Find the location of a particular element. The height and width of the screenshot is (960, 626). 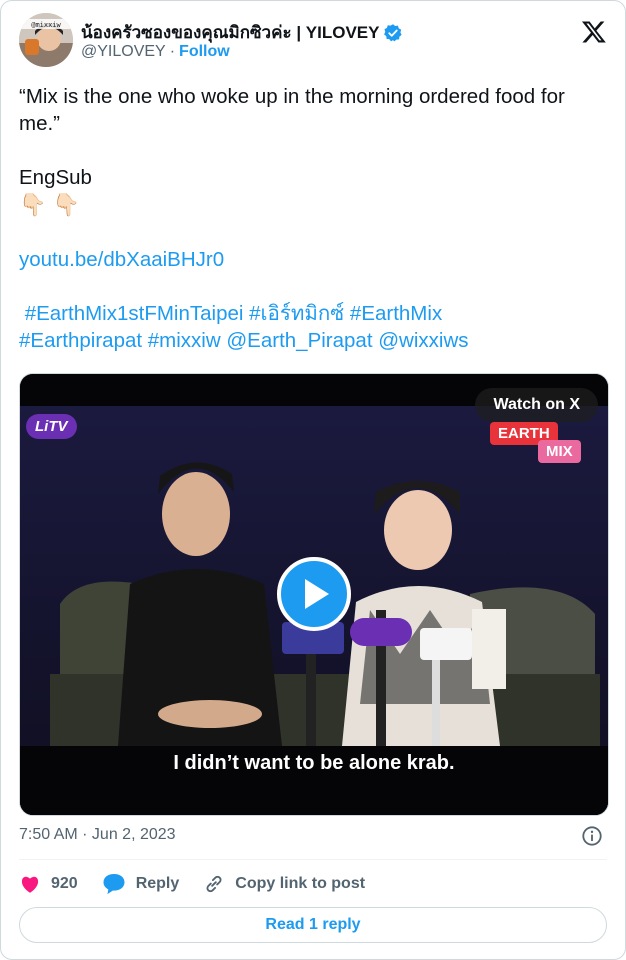

watch-on-x-button: Watch on X is located at coordinates (536, 405).